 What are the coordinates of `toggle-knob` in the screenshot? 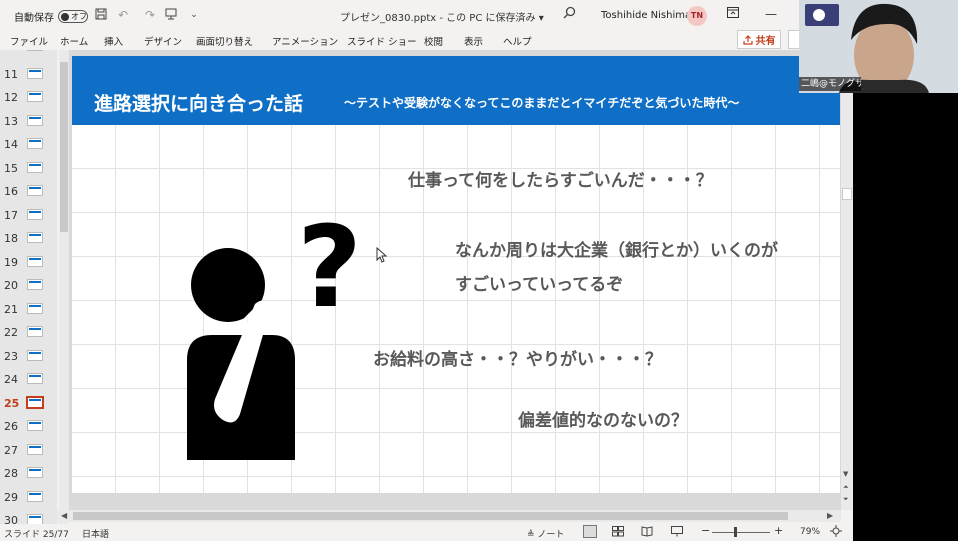 It's located at (65, 16).